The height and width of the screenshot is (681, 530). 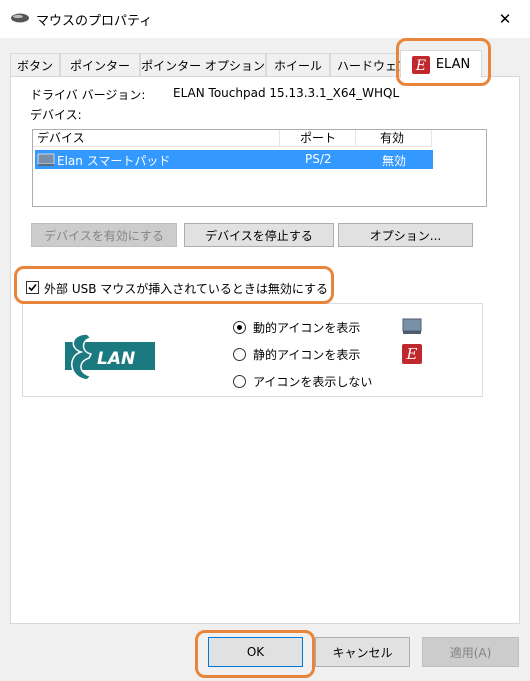 I want to click on driver-version-label: ドライバ バージョン:, so click(x=88, y=95).